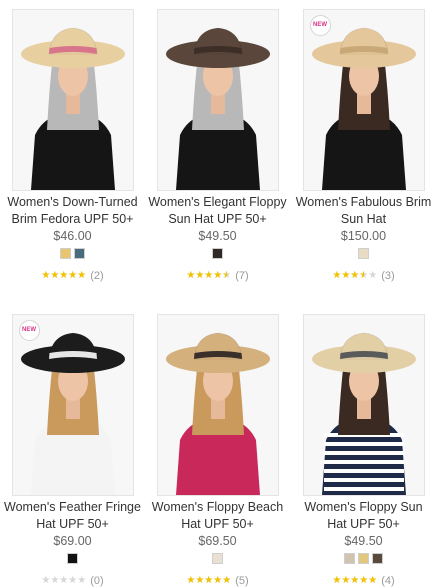 This screenshot has width=437, height=587. I want to click on product-rating: ★★★★★★★★★★(3), so click(363, 276).